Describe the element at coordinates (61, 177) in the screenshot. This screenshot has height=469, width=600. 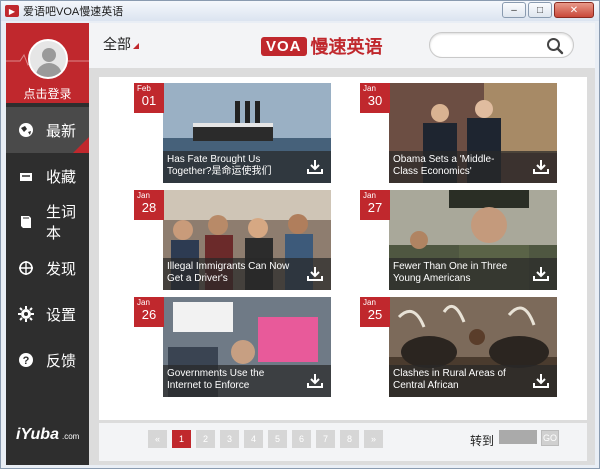
I see `sidebar-item-label: 收藏` at that location.